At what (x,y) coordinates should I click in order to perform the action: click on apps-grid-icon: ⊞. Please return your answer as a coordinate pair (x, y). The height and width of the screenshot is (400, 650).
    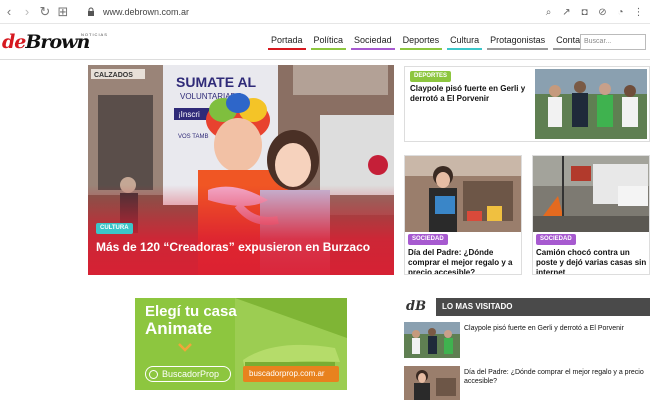
    Looking at the image, I should click on (63, 12).